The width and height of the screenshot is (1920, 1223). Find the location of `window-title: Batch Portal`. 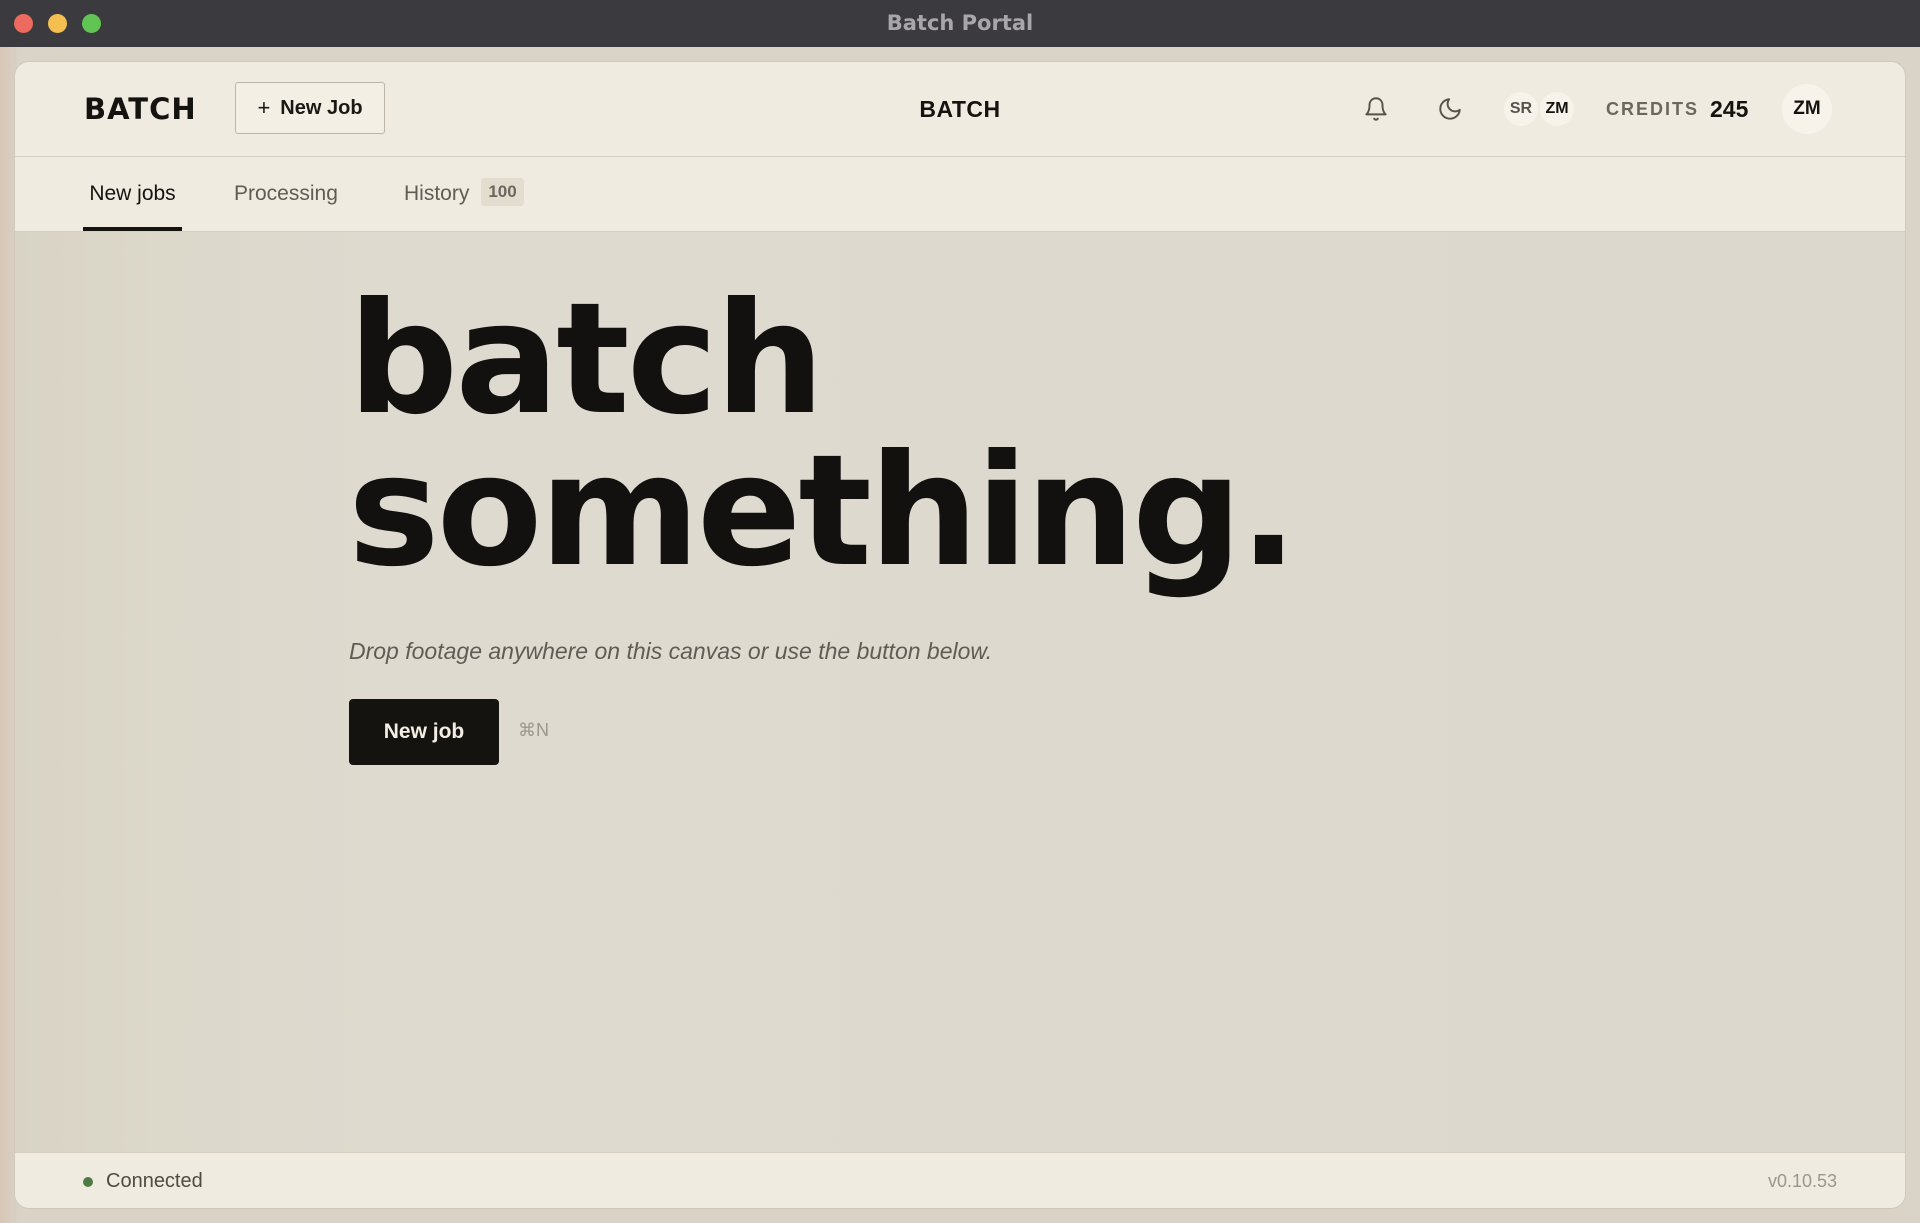

window-title: Batch Portal is located at coordinates (960, 23).